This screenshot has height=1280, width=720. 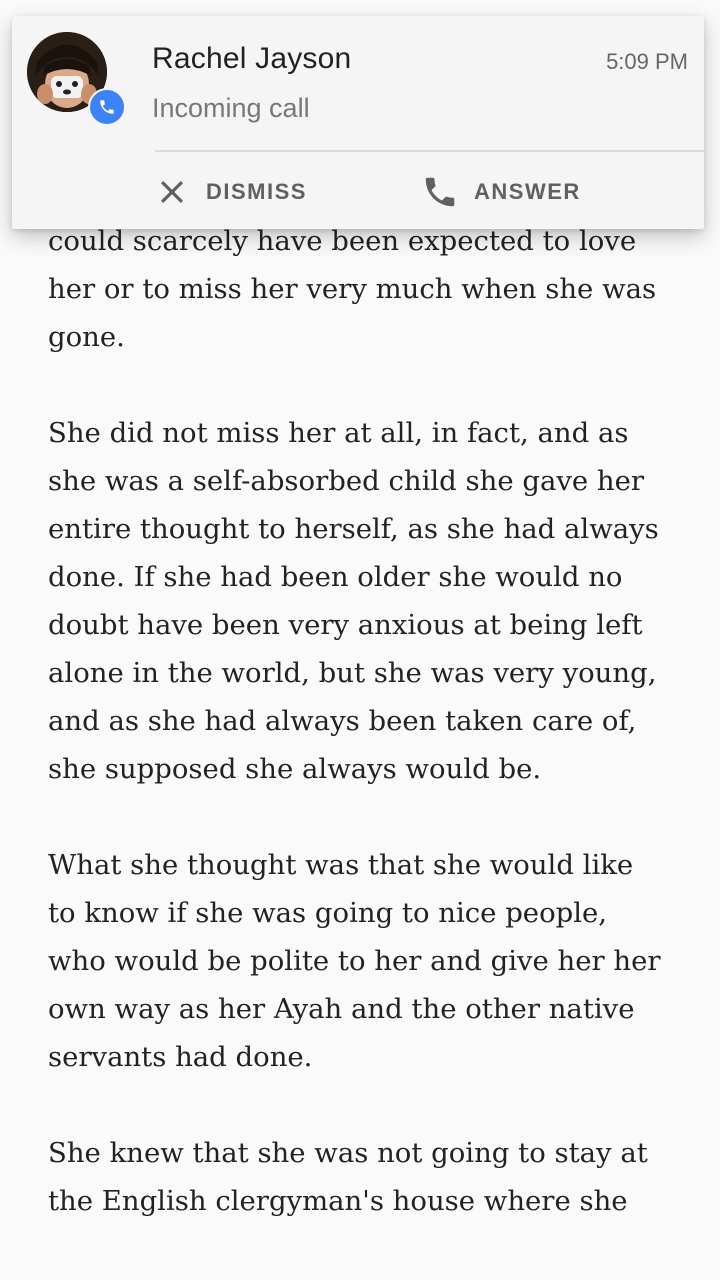 I want to click on answer-button: ANSWER, so click(x=500, y=192).